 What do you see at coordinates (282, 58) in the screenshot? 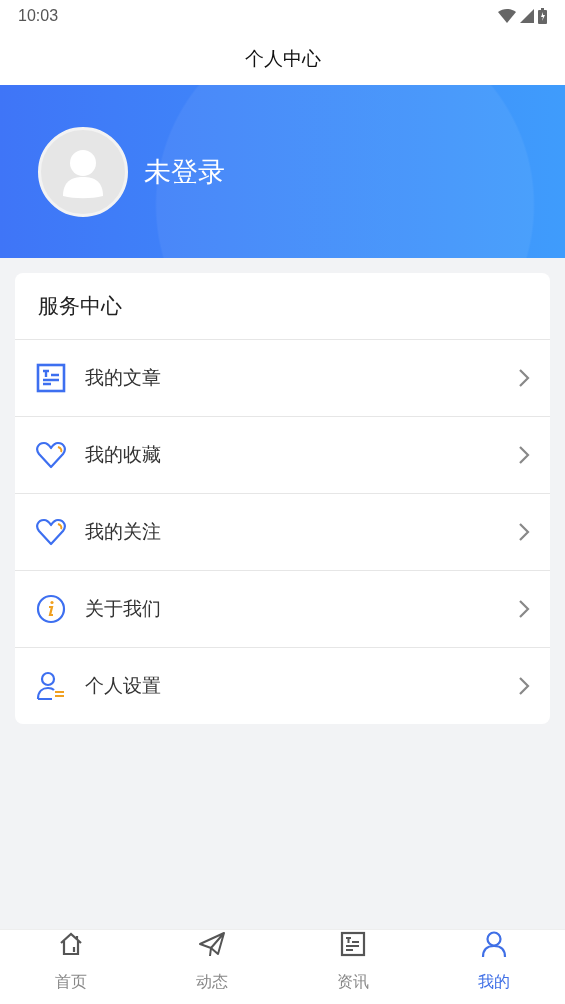
I see `page-title: 个人中心` at bounding box center [282, 58].